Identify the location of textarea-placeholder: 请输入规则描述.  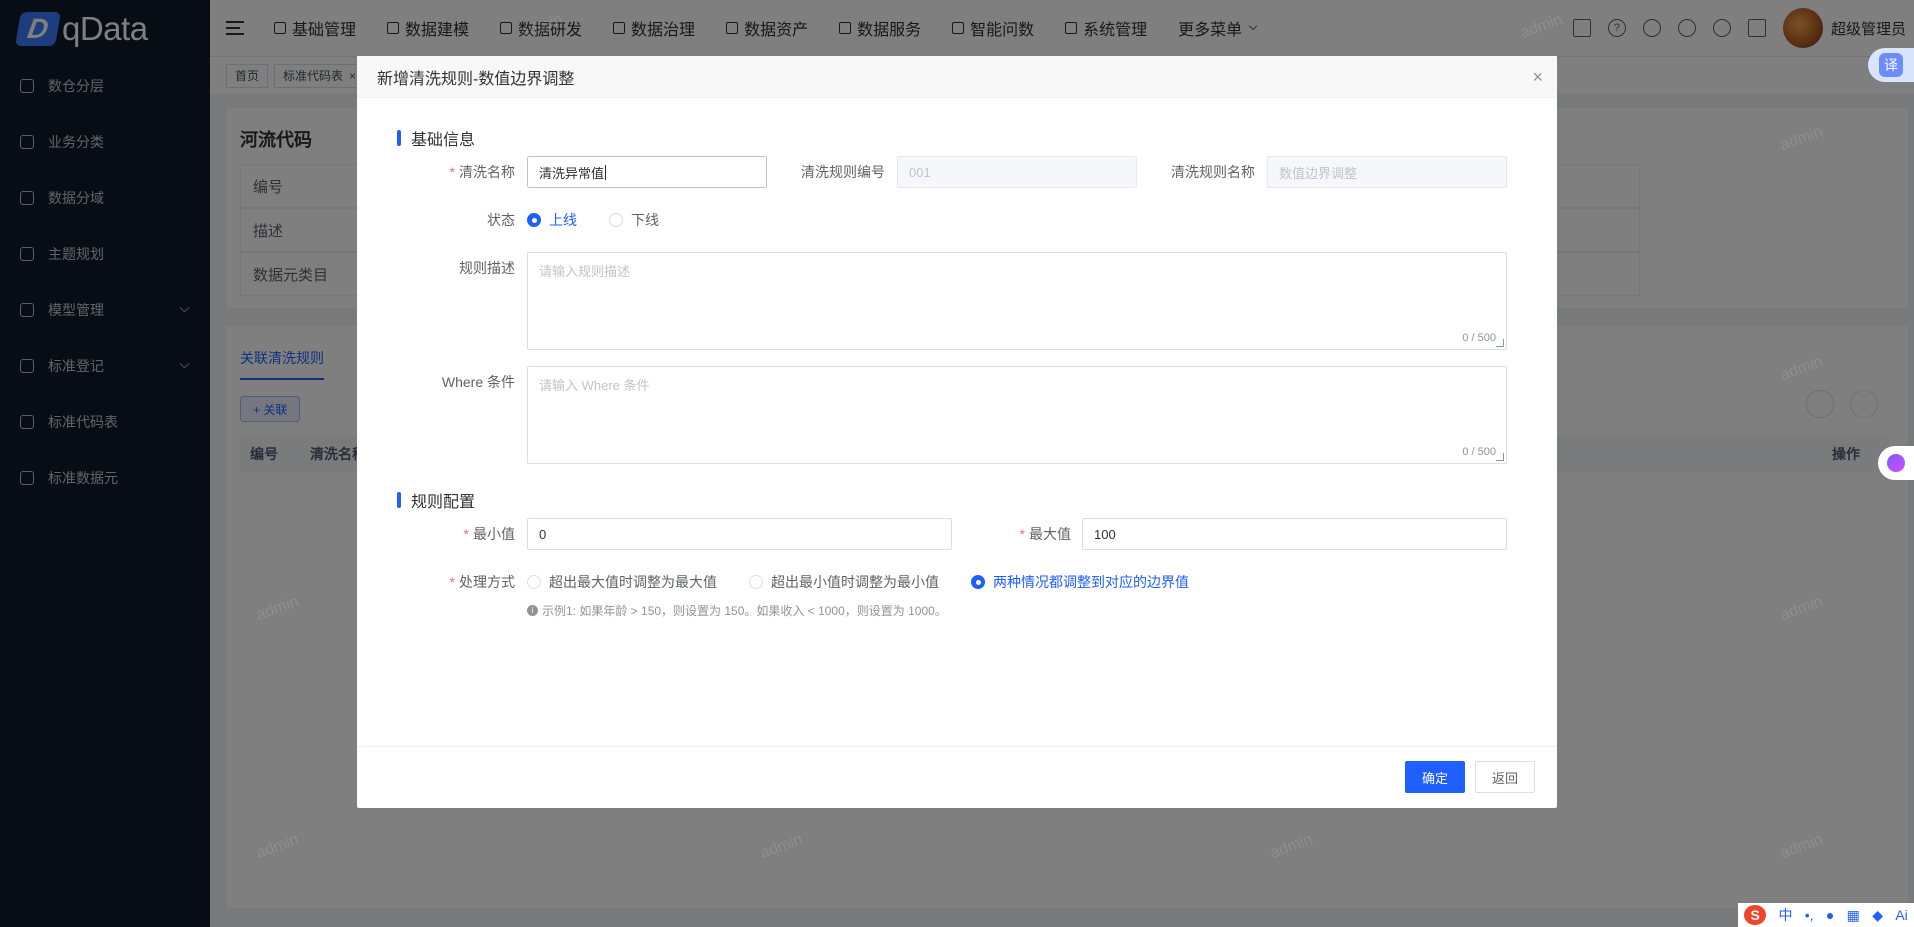
(585, 271).